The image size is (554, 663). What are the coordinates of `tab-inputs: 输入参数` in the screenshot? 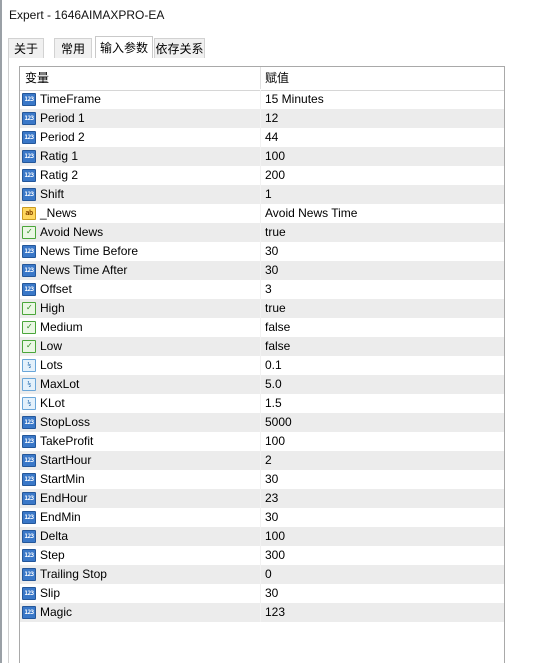 It's located at (124, 47).